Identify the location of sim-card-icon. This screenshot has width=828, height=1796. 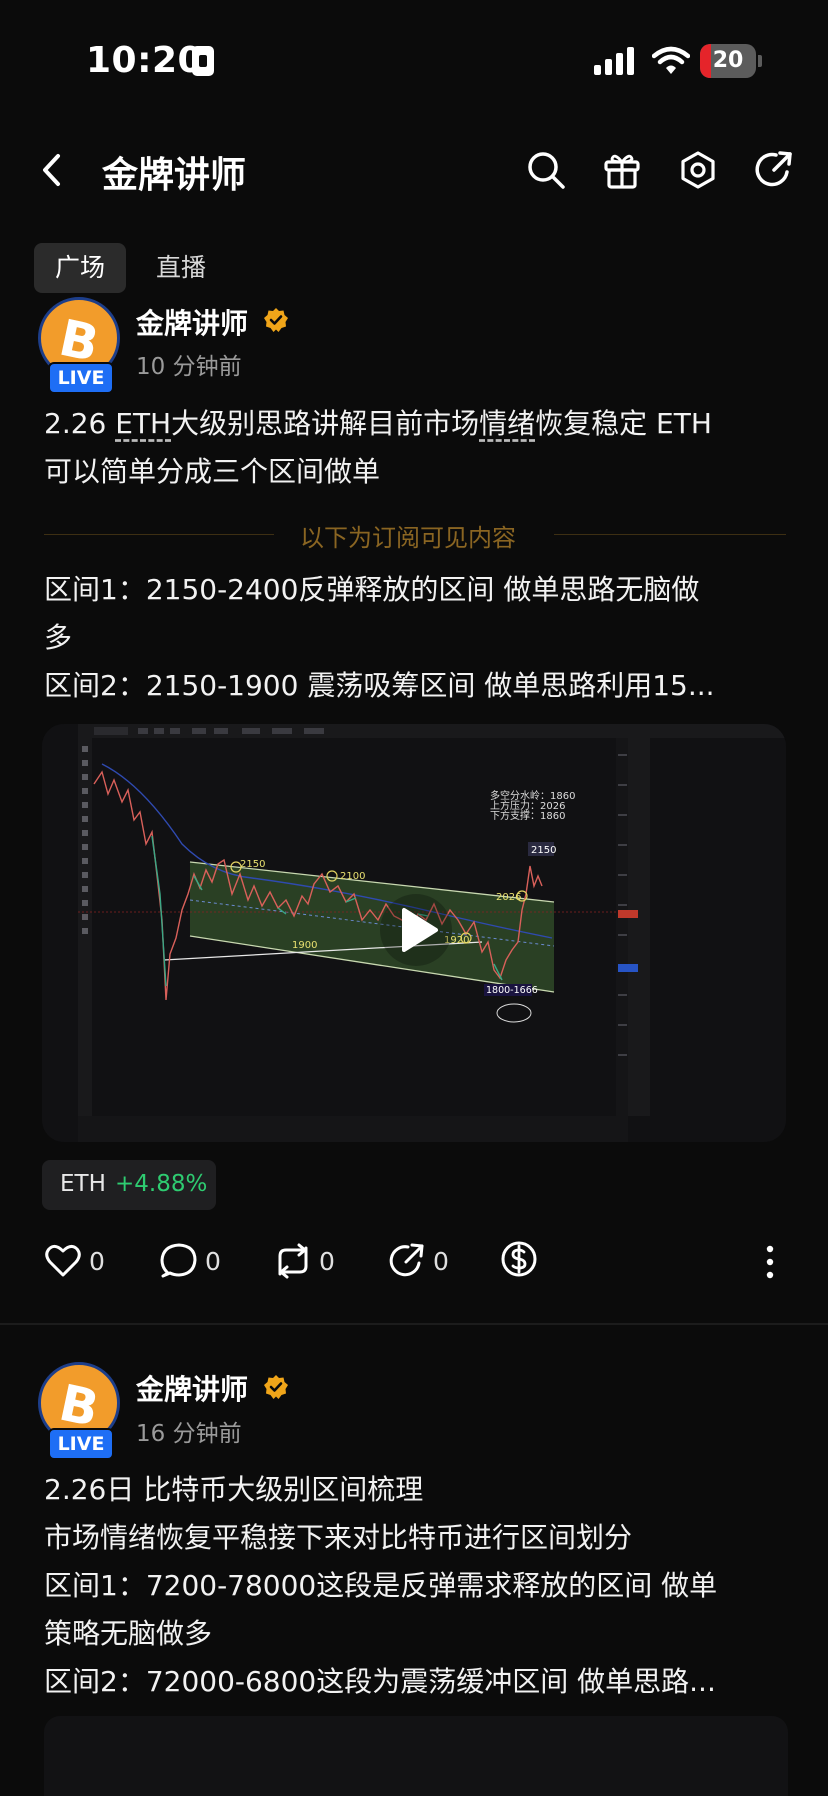
(203, 61).